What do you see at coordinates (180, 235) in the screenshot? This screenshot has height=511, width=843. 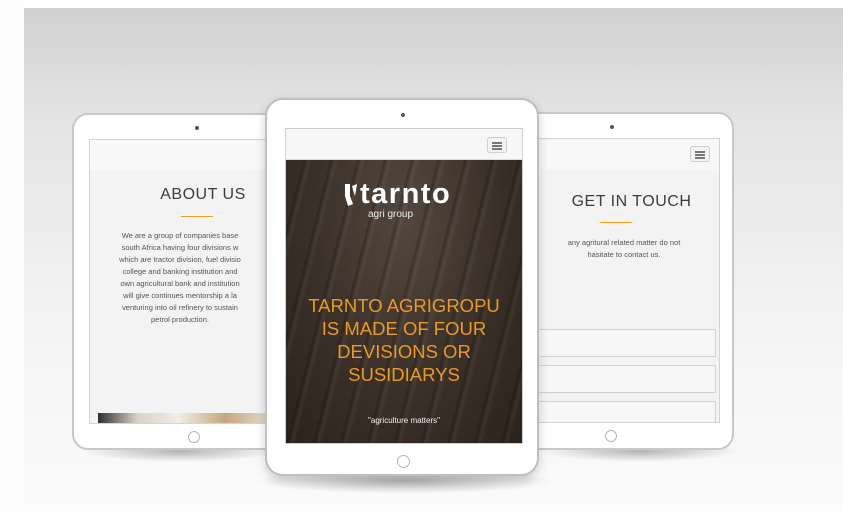 I see `about-line: We are a group of companies base` at bounding box center [180, 235].